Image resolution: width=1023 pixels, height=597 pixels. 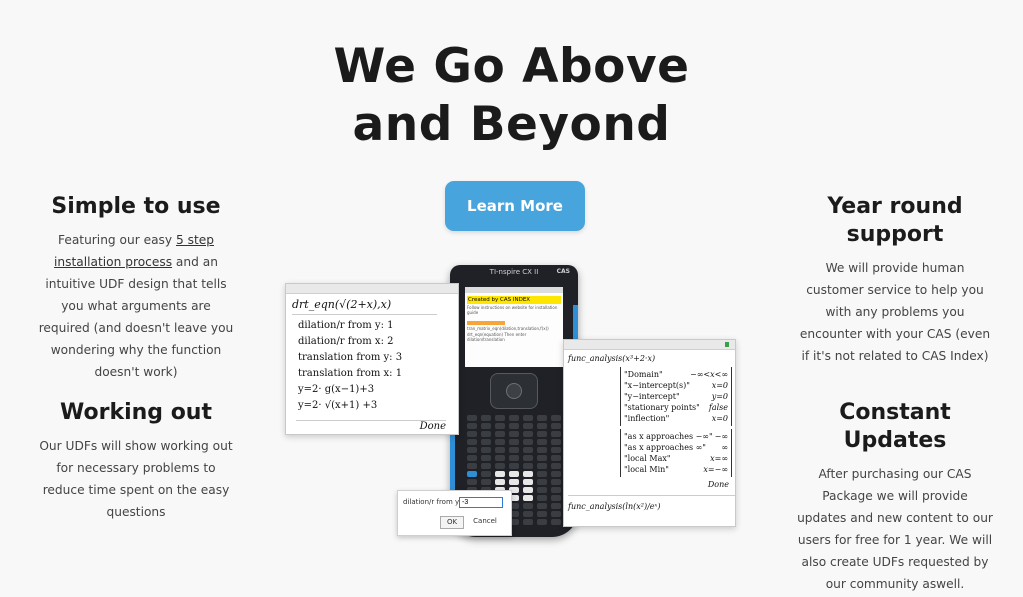 What do you see at coordinates (895, 220) in the screenshot?
I see `feature-support-heading: Year round support` at bounding box center [895, 220].